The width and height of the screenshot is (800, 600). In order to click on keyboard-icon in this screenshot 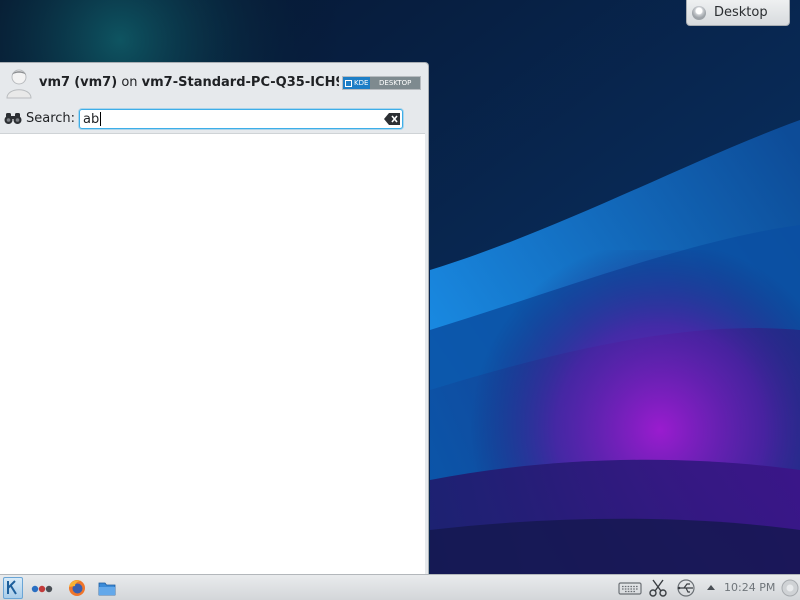, I will do `click(630, 588)`.